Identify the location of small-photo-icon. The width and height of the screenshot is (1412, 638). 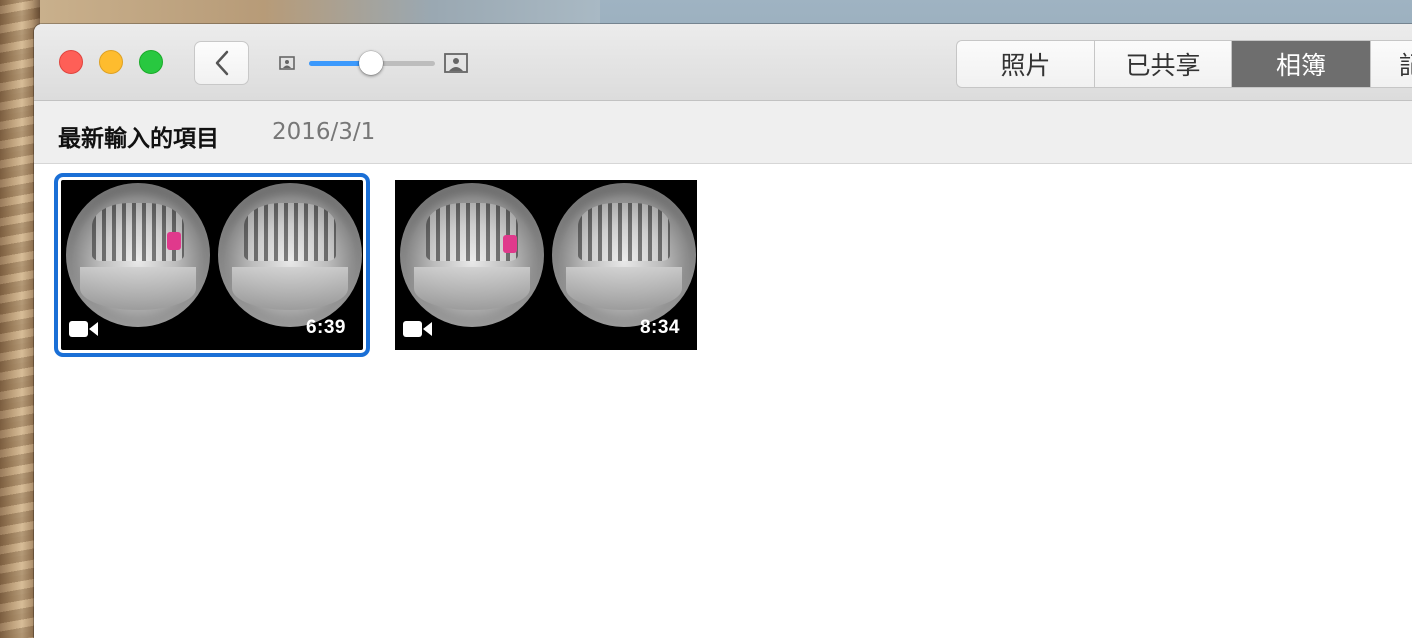
(287, 63).